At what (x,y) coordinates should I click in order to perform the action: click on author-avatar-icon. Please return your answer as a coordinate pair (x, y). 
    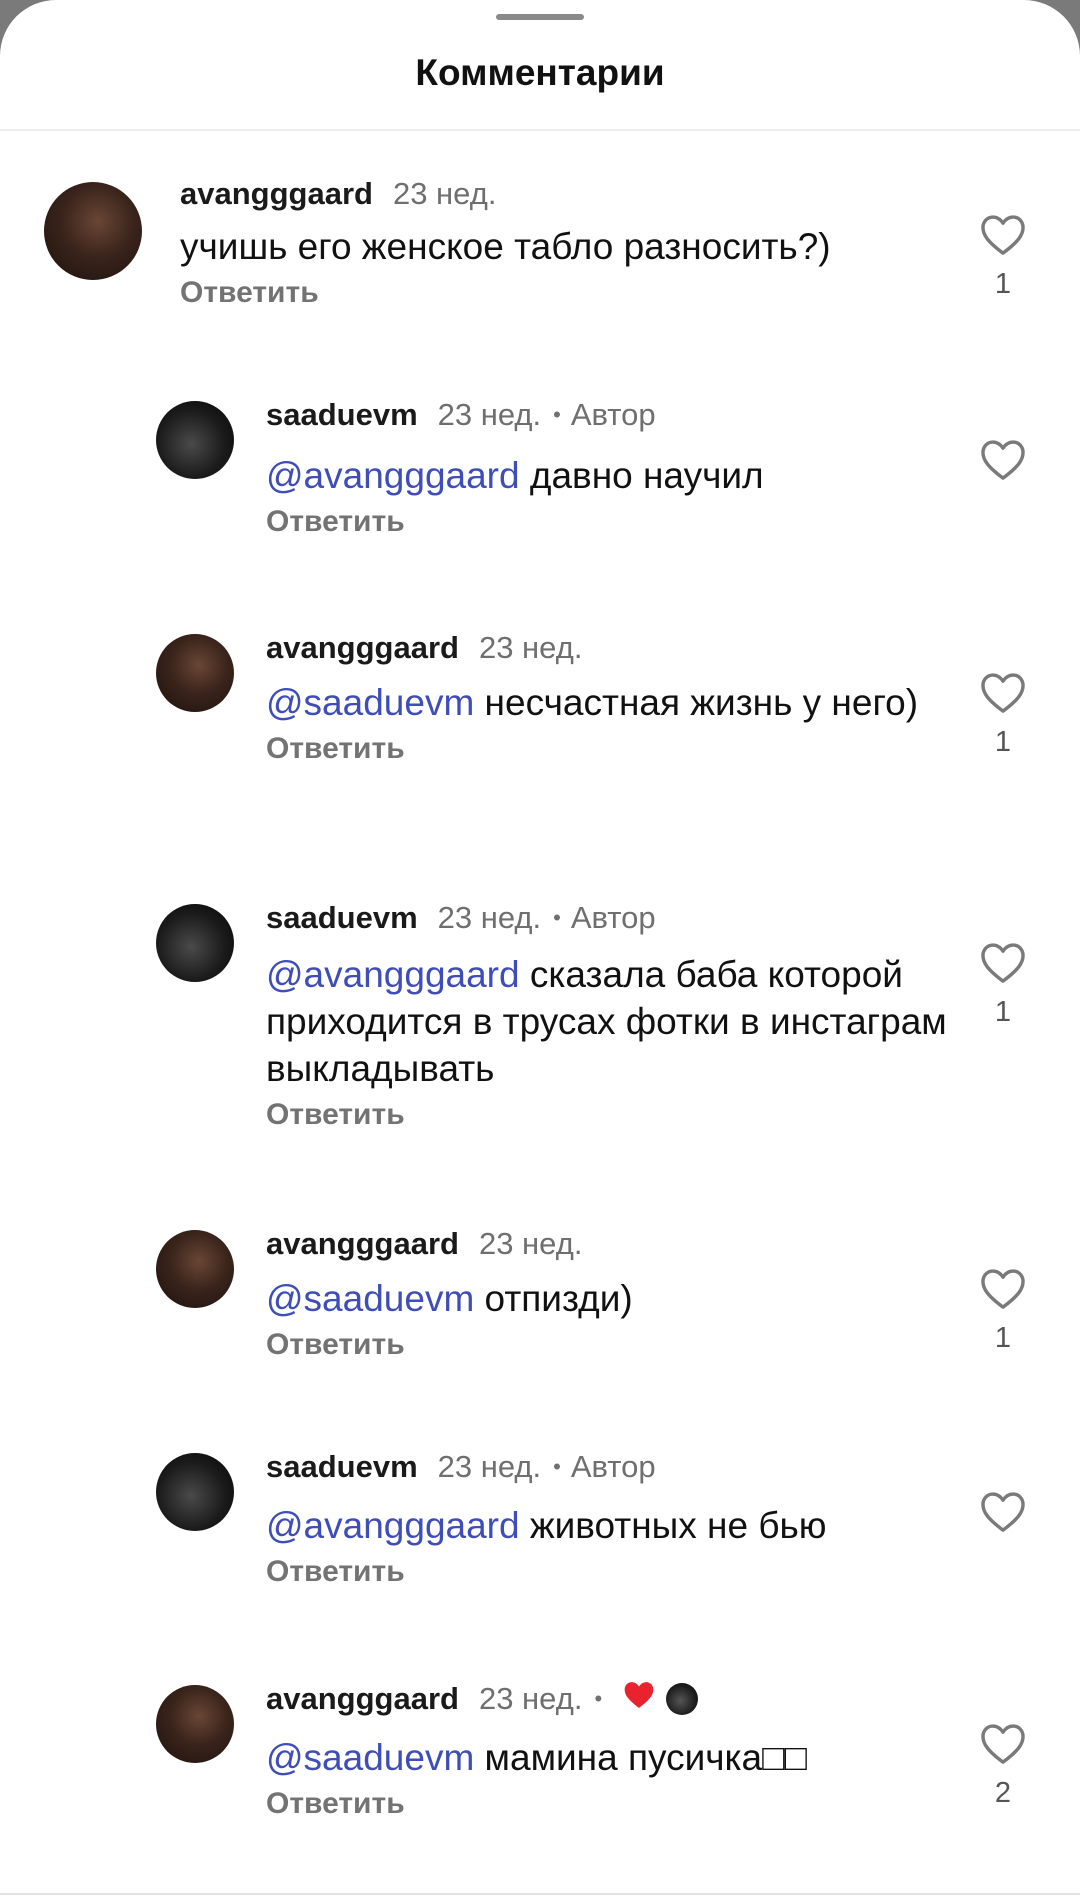
    Looking at the image, I should click on (682, 1699).